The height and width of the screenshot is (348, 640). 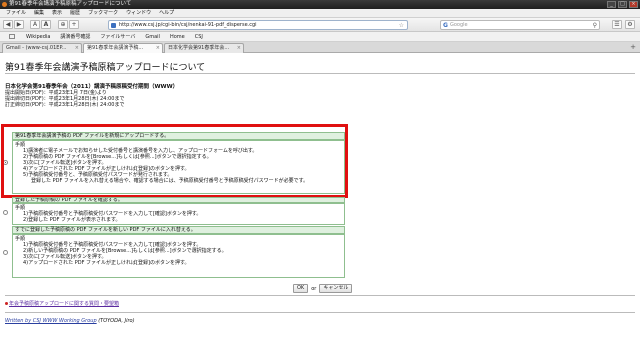 What do you see at coordinates (106, 263) in the screenshot?
I see `step-4: 4)アップロードされた PDF ファイルが正しければ[登録]のボタンを押す。` at bounding box center [106, 263].